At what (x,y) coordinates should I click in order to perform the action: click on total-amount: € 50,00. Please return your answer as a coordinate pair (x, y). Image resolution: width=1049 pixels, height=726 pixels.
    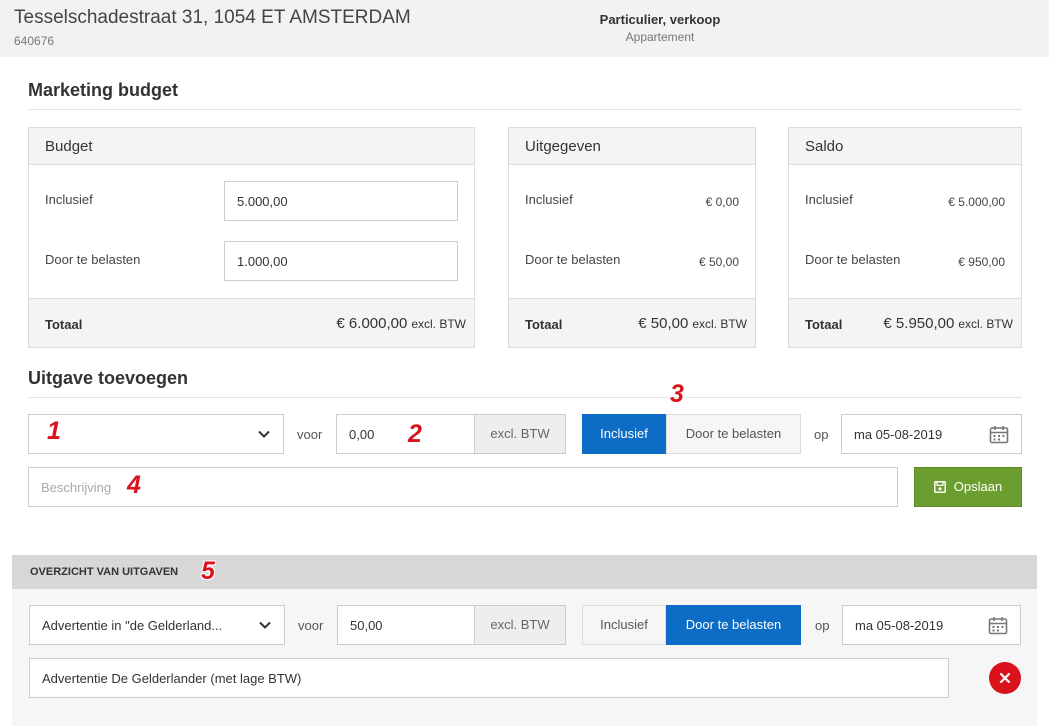
    Looking at the image, I should click on (663, 323).